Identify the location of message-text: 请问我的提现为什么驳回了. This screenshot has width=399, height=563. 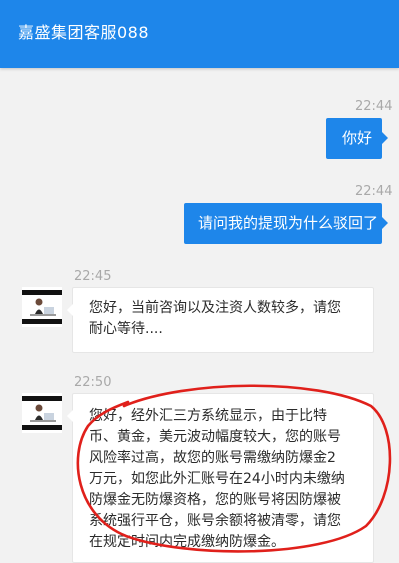
(288, 223).